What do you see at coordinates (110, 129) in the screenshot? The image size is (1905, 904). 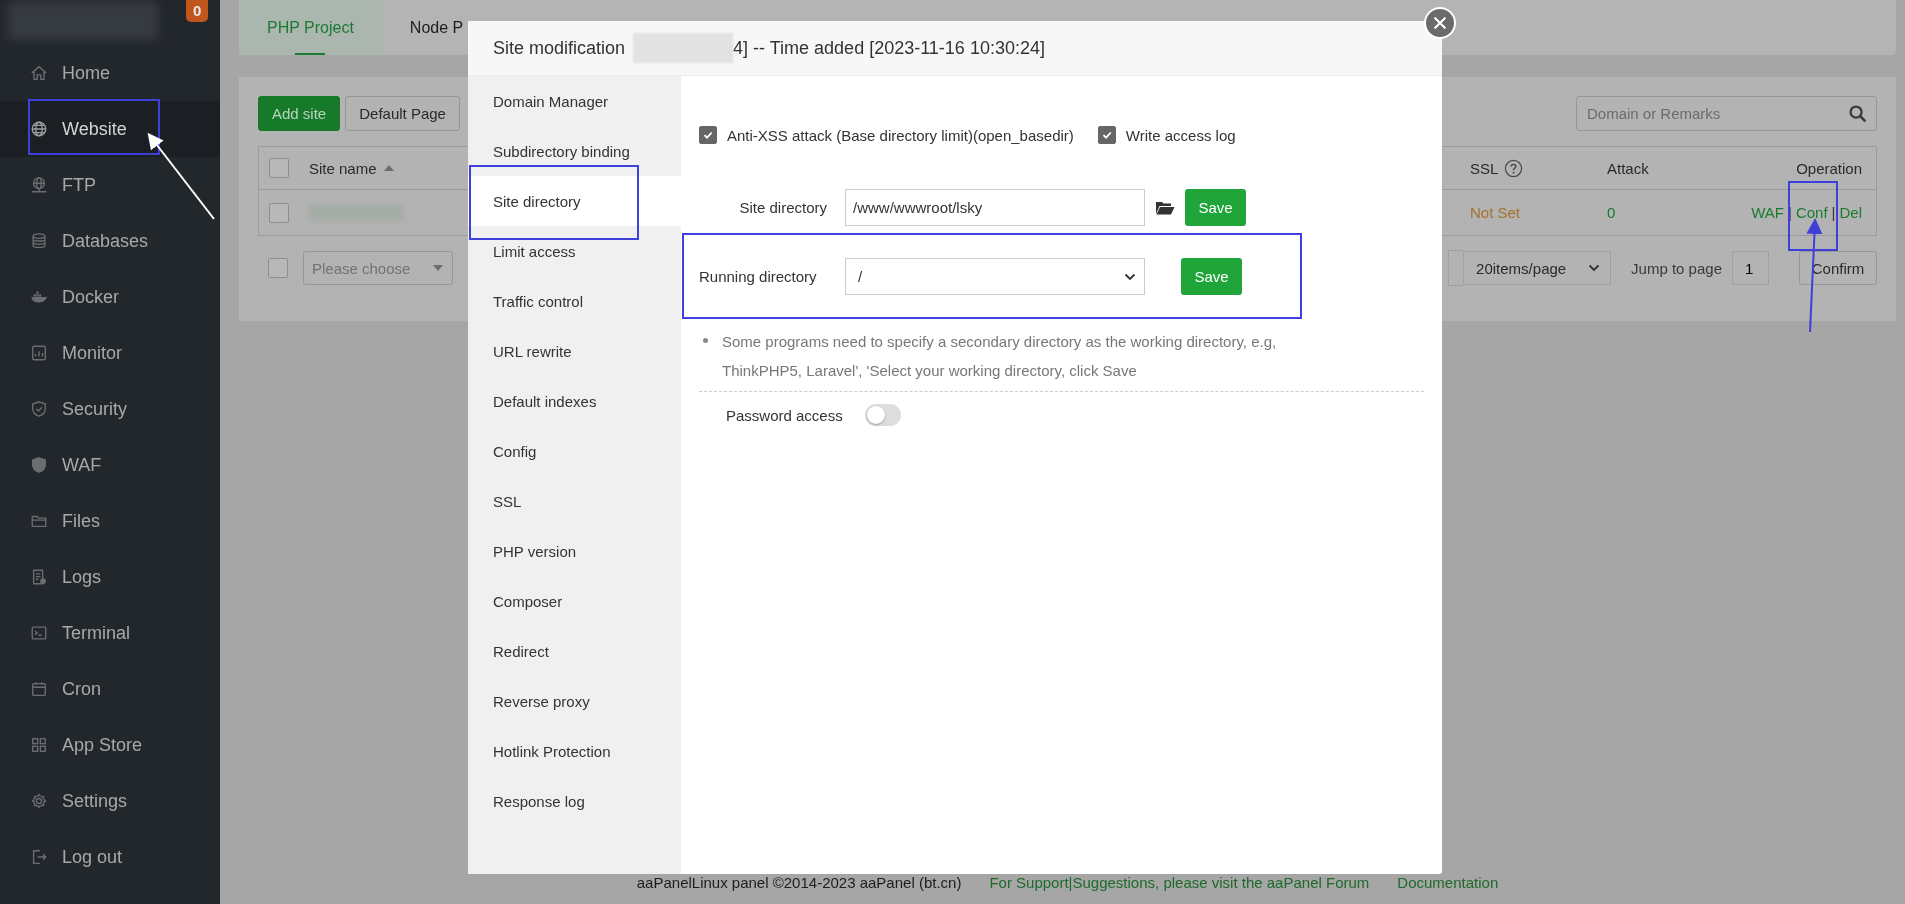 I see `sidebar-item: Website` at bounding box center [110, 129].